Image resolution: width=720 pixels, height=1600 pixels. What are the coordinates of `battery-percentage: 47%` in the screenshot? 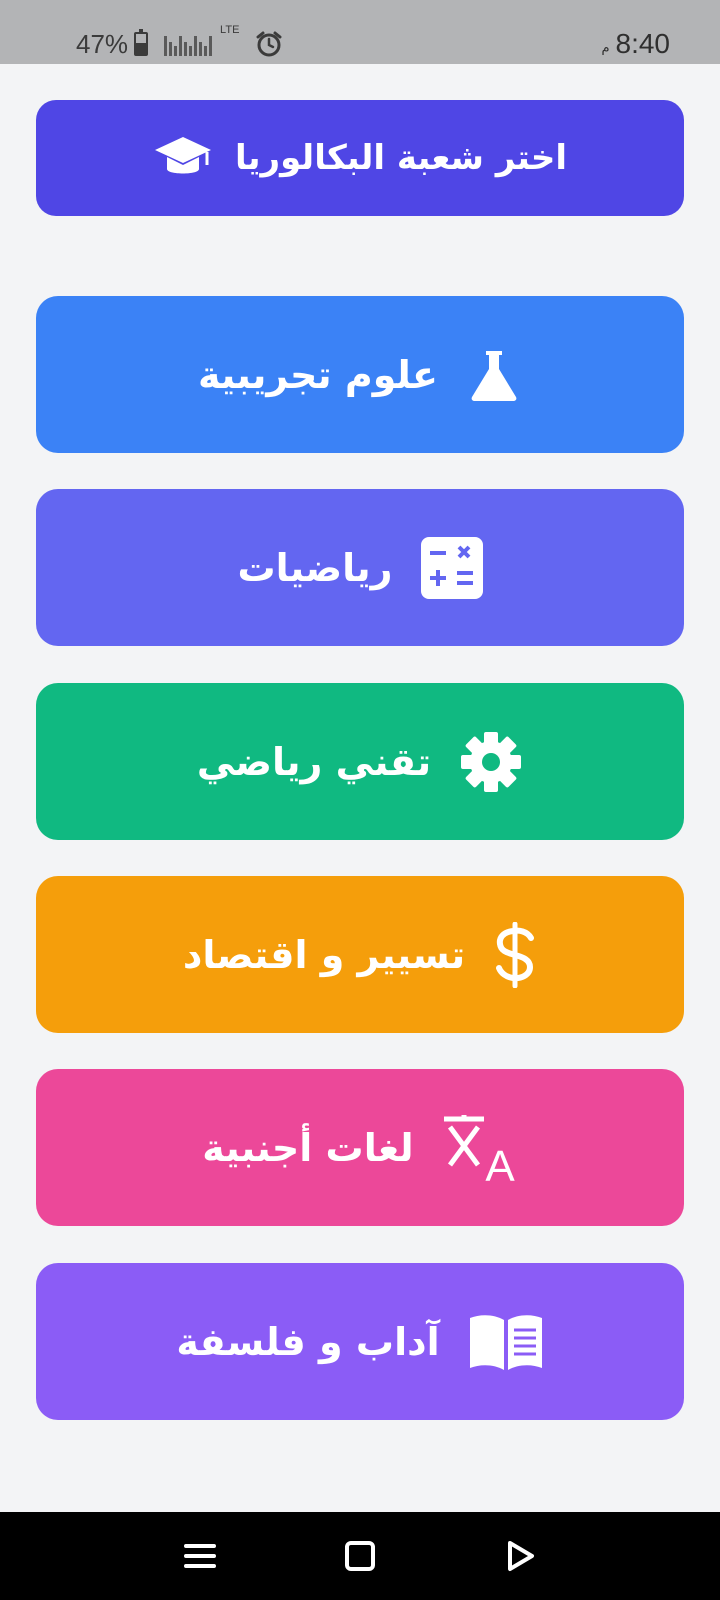 It's located at (102, 43).